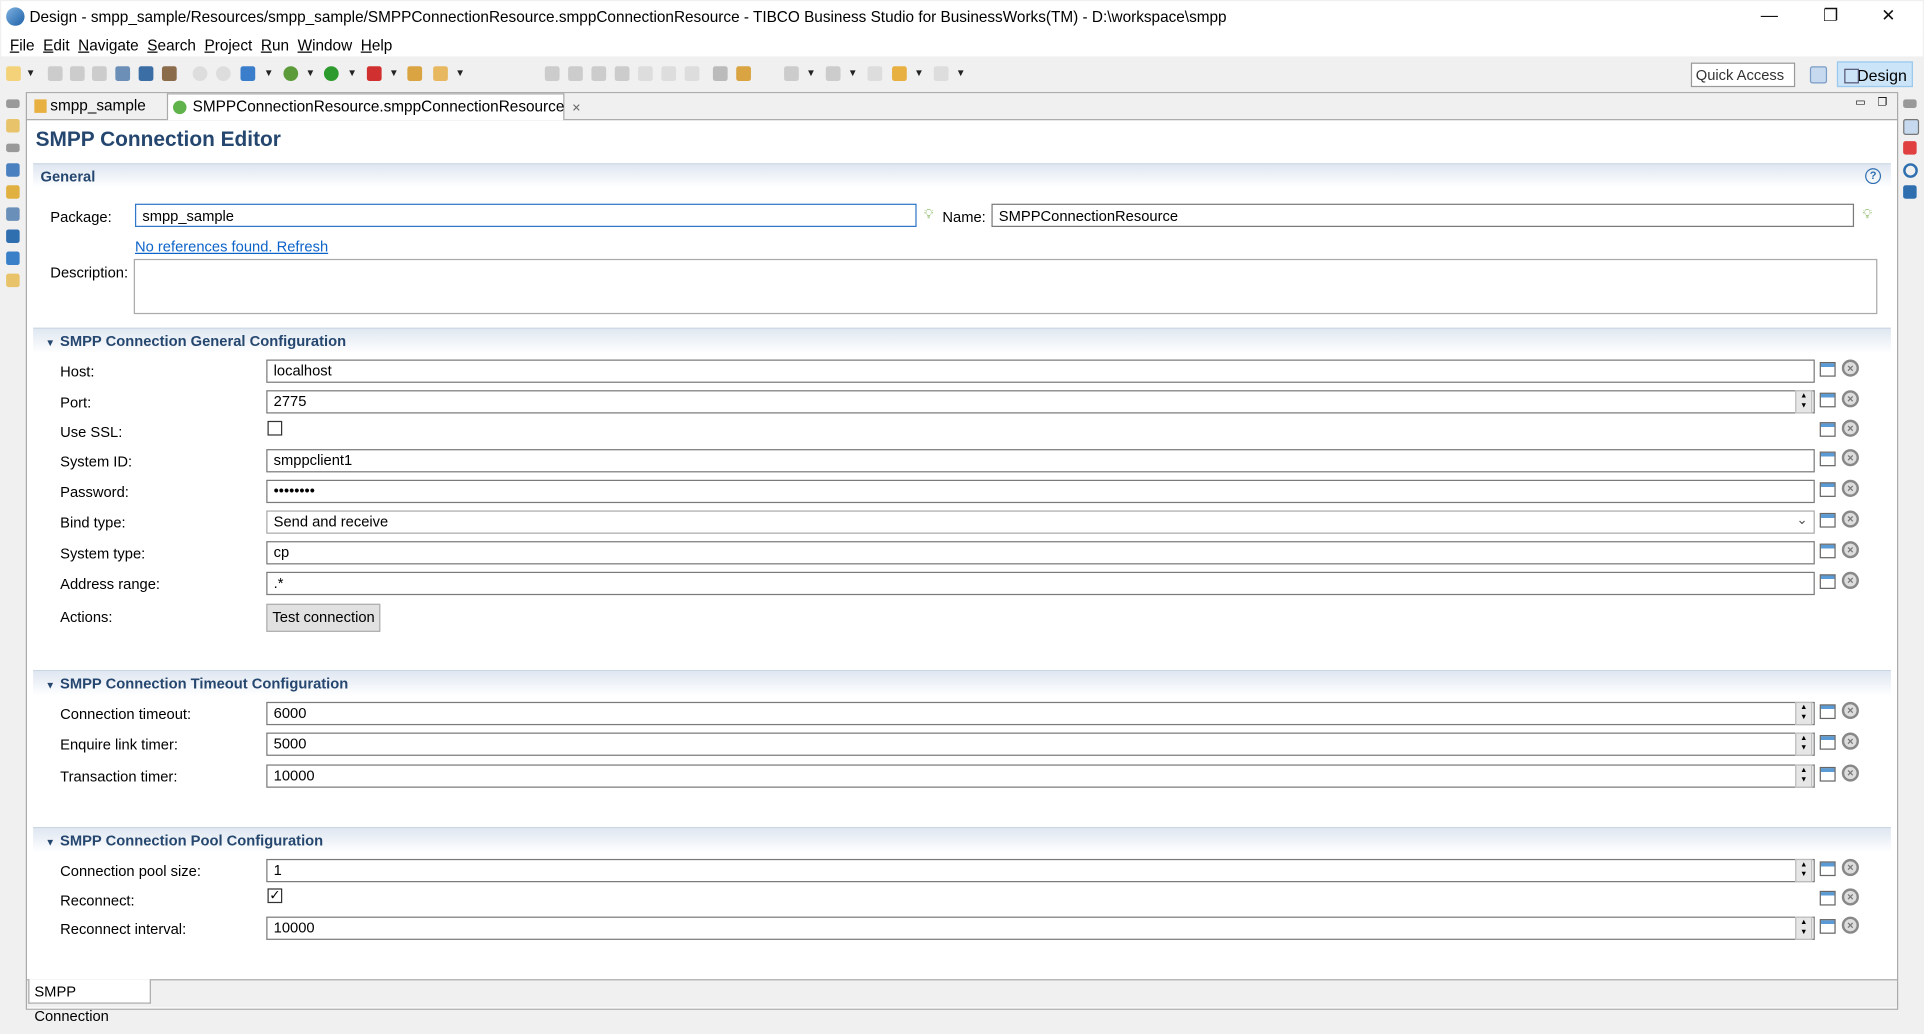 The height and width of the screenshot is (1034, 1924). What do you see at coordinates (720, 73) in the screenshot?
I see `drop-frame-icon` at bounding box center [720, 73].